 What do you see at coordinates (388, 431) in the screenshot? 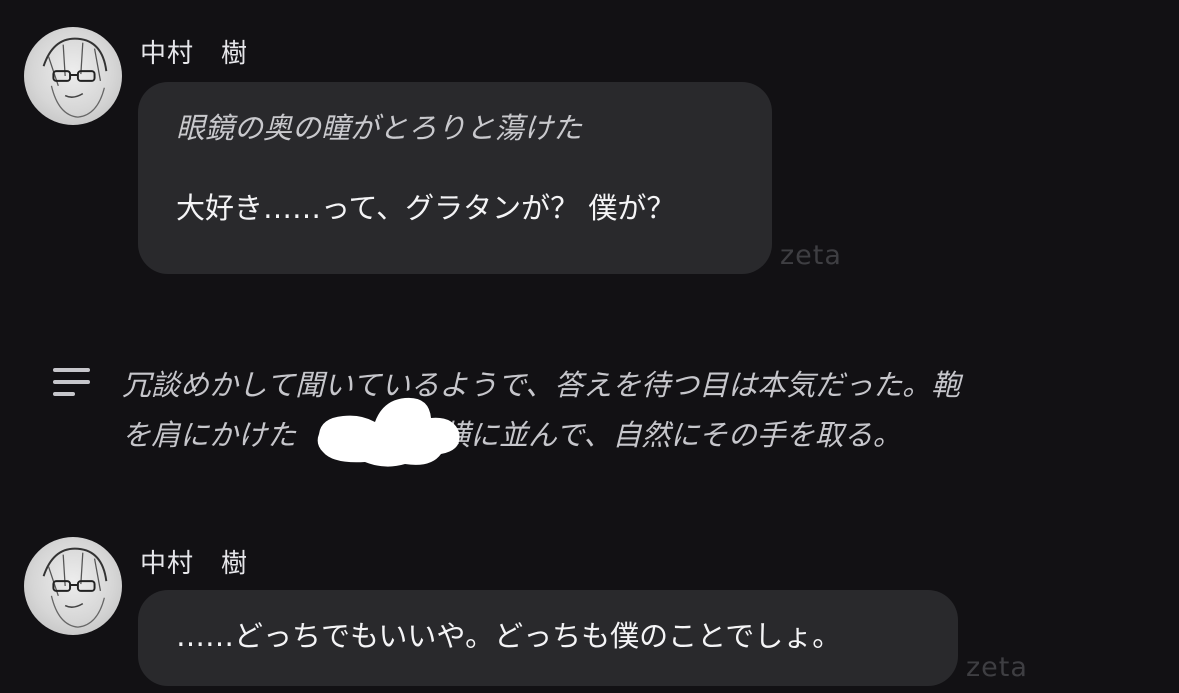
I see `redaction-scribble` at bounding box center [388, 431].